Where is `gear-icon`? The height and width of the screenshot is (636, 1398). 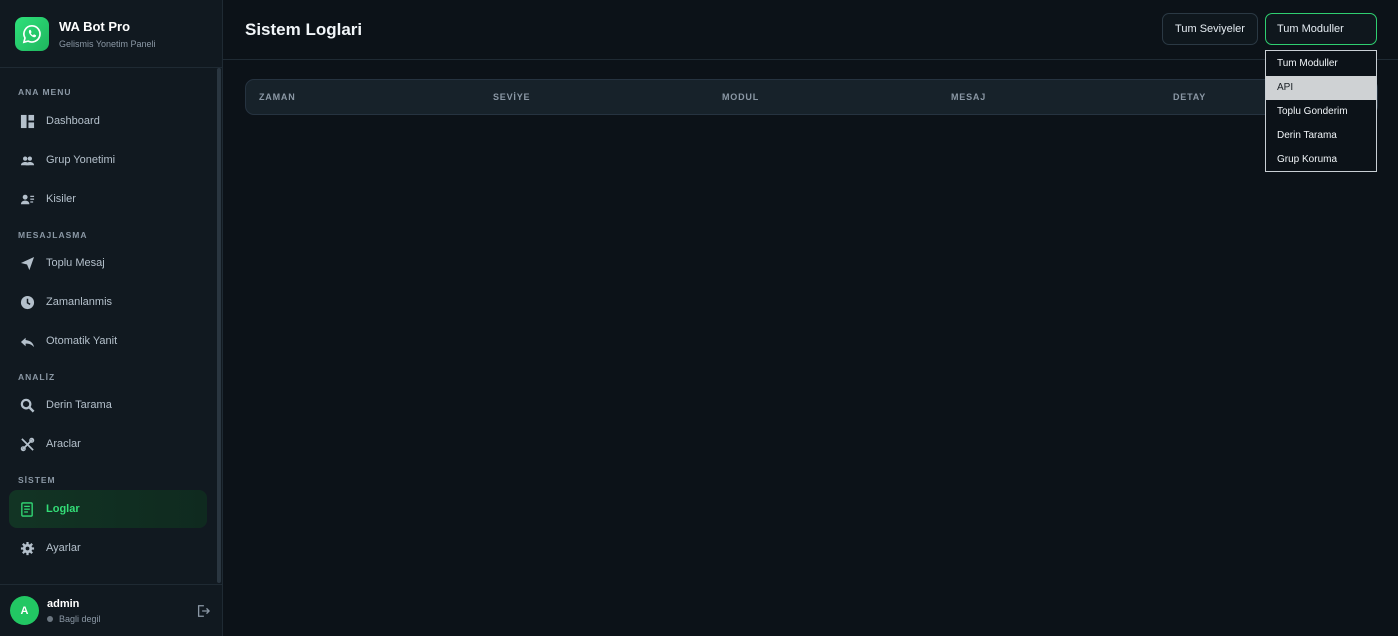
gear-icon is located at coordinates (27, 548).